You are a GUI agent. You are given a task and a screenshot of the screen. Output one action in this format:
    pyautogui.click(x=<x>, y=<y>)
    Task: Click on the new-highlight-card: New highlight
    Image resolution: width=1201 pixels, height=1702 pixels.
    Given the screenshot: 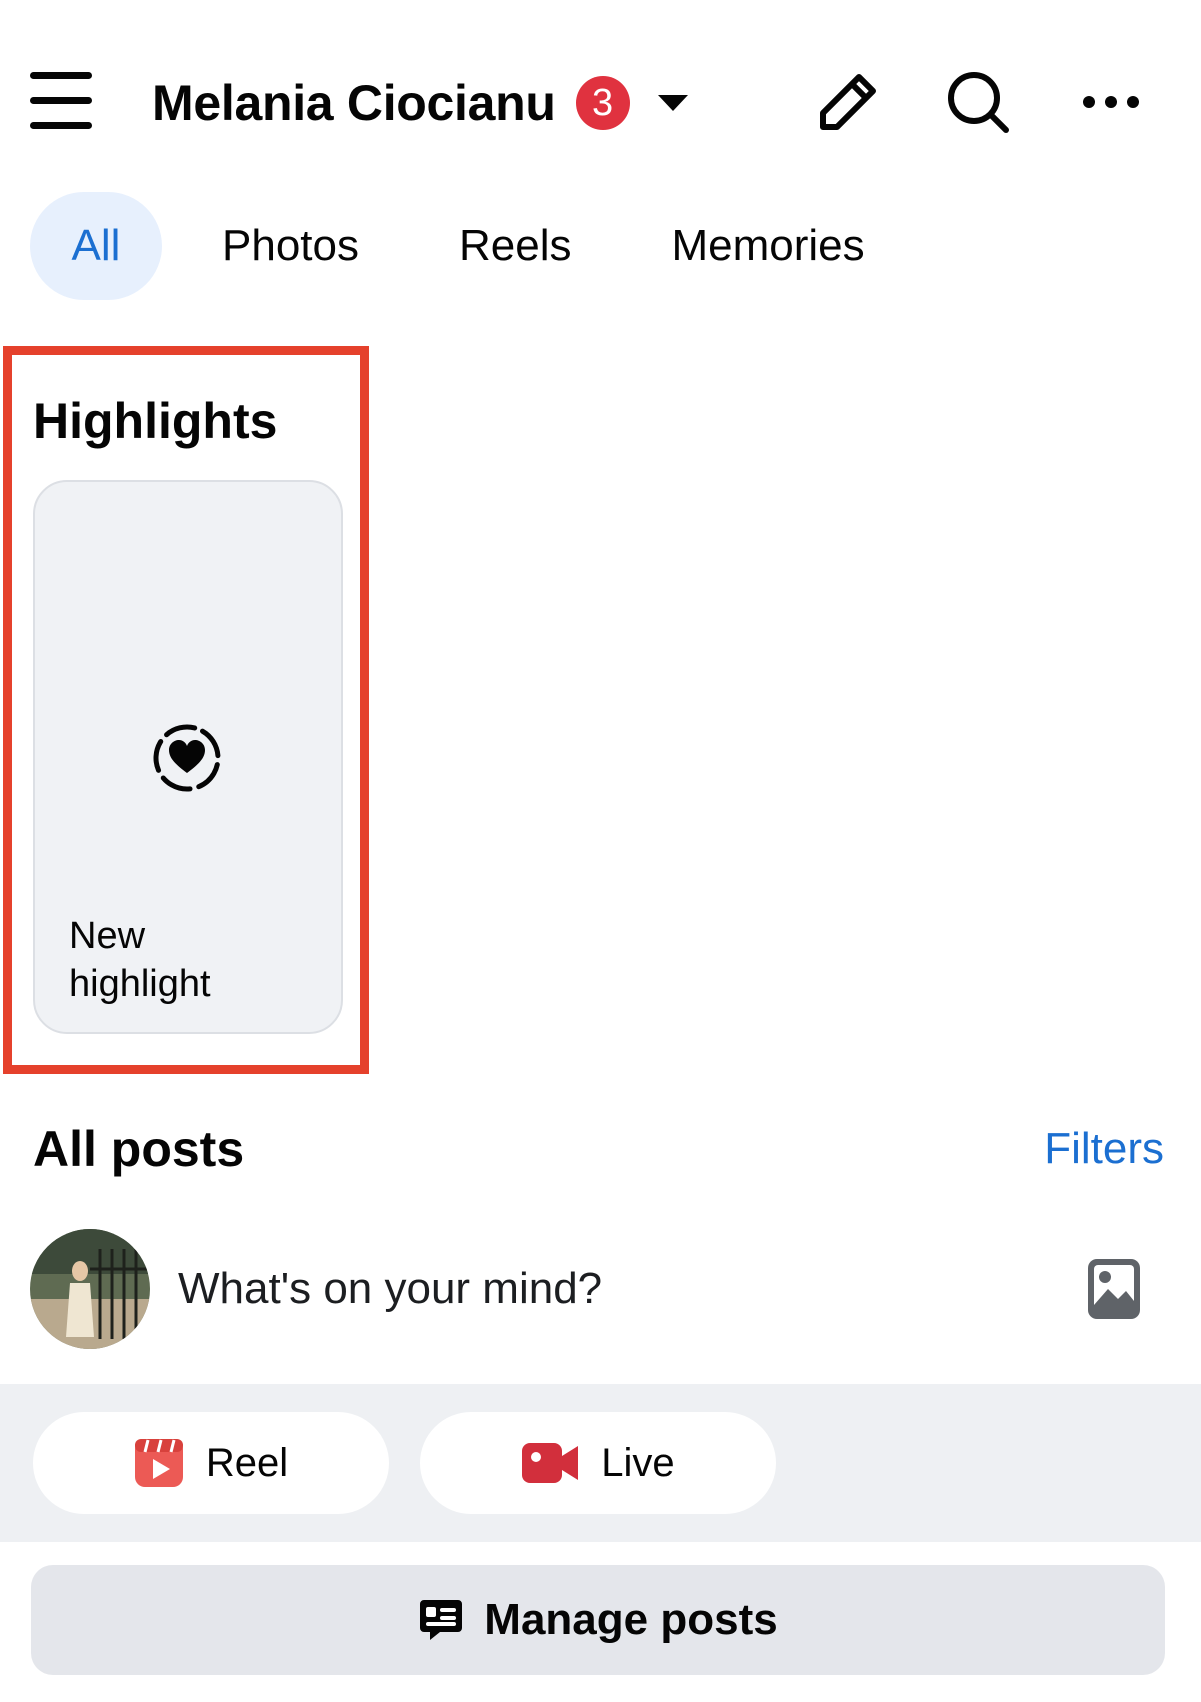 What is the action you would take?
    pyautogui.click(x=188, y=757)
    